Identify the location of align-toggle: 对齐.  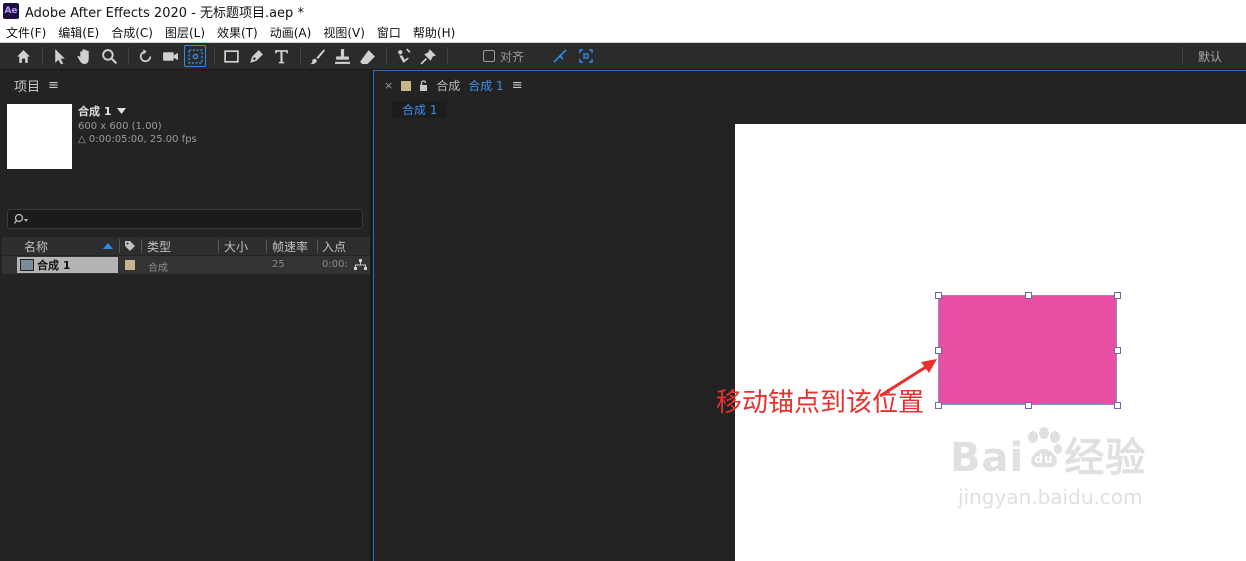
(503, 56).